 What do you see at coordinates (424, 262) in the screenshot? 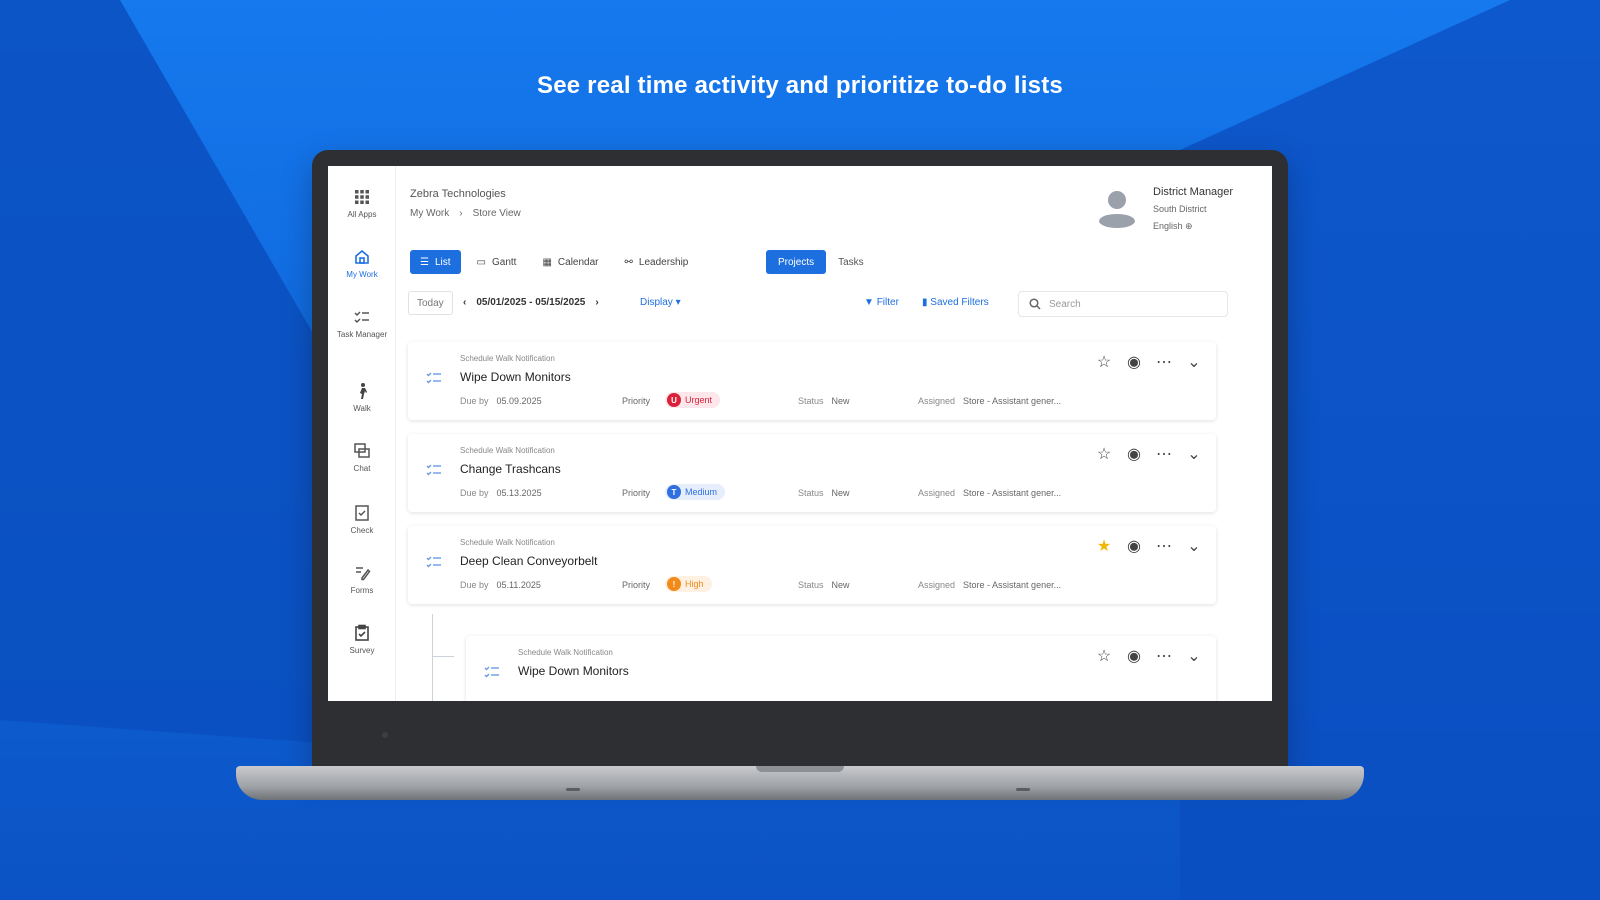
I see `list-icon: ☰` at bounding box center [424, 262].